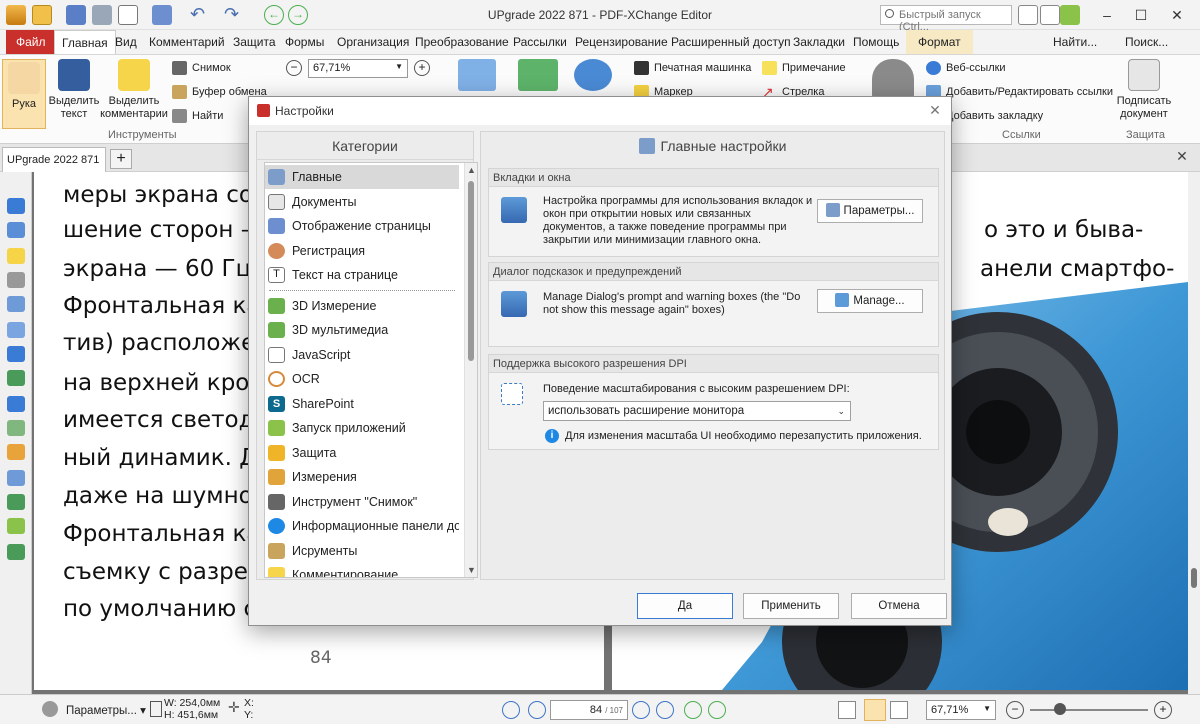 The width and height of the screenshot is (1200, 724). Describe the element at coordinates (1163, 710) in the screenshot. I see `status-zoom-in-icon: +` at that location.